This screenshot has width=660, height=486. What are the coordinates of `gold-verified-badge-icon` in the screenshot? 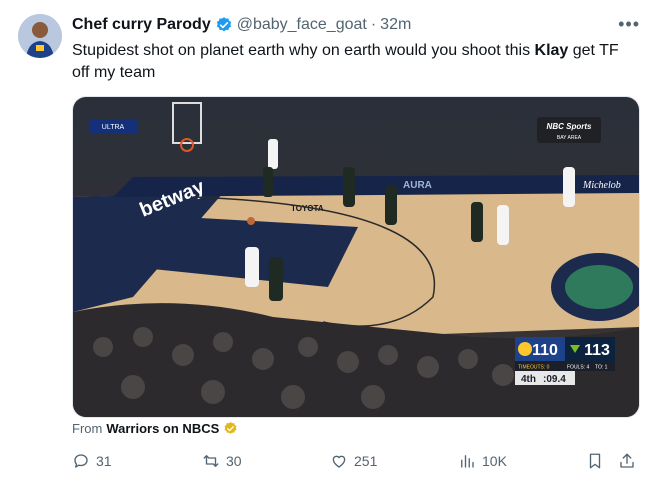 It's located at (230, 427).